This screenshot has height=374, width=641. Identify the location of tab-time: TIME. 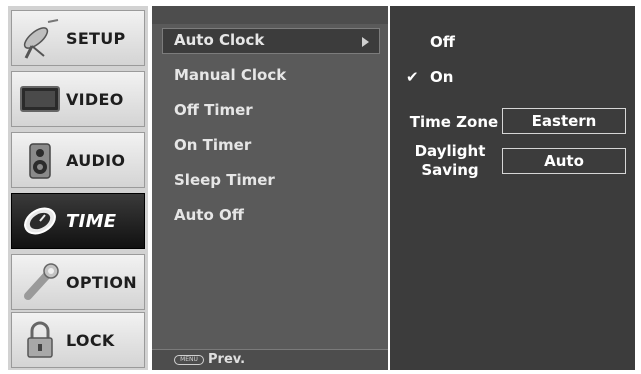
(78, 221).